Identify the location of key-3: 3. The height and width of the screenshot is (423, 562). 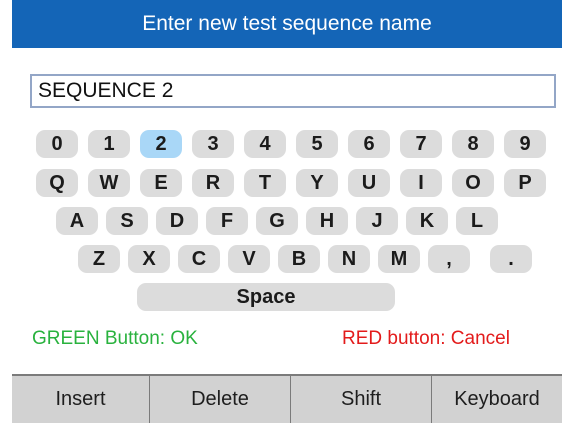
(213, 144).